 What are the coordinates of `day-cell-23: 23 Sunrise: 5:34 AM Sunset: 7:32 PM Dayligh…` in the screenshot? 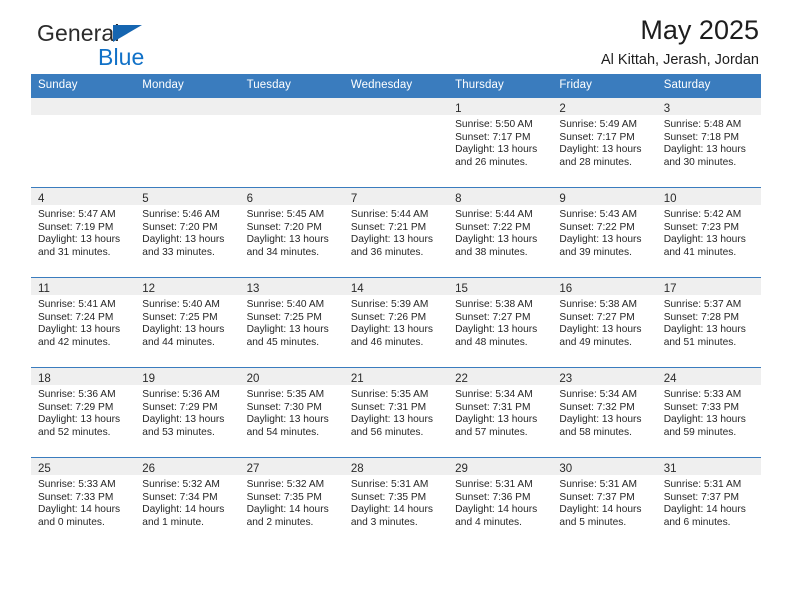 It's located at (604, 412).